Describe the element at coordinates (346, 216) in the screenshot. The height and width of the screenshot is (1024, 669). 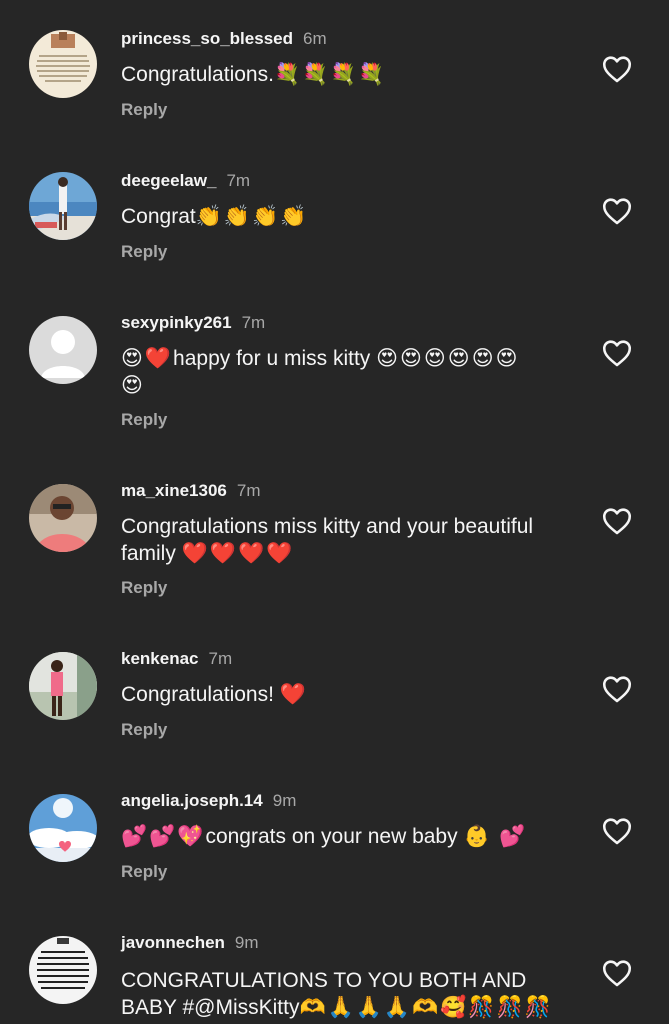
I see `comment-text: Congrat👏👏👏👏` at that location.